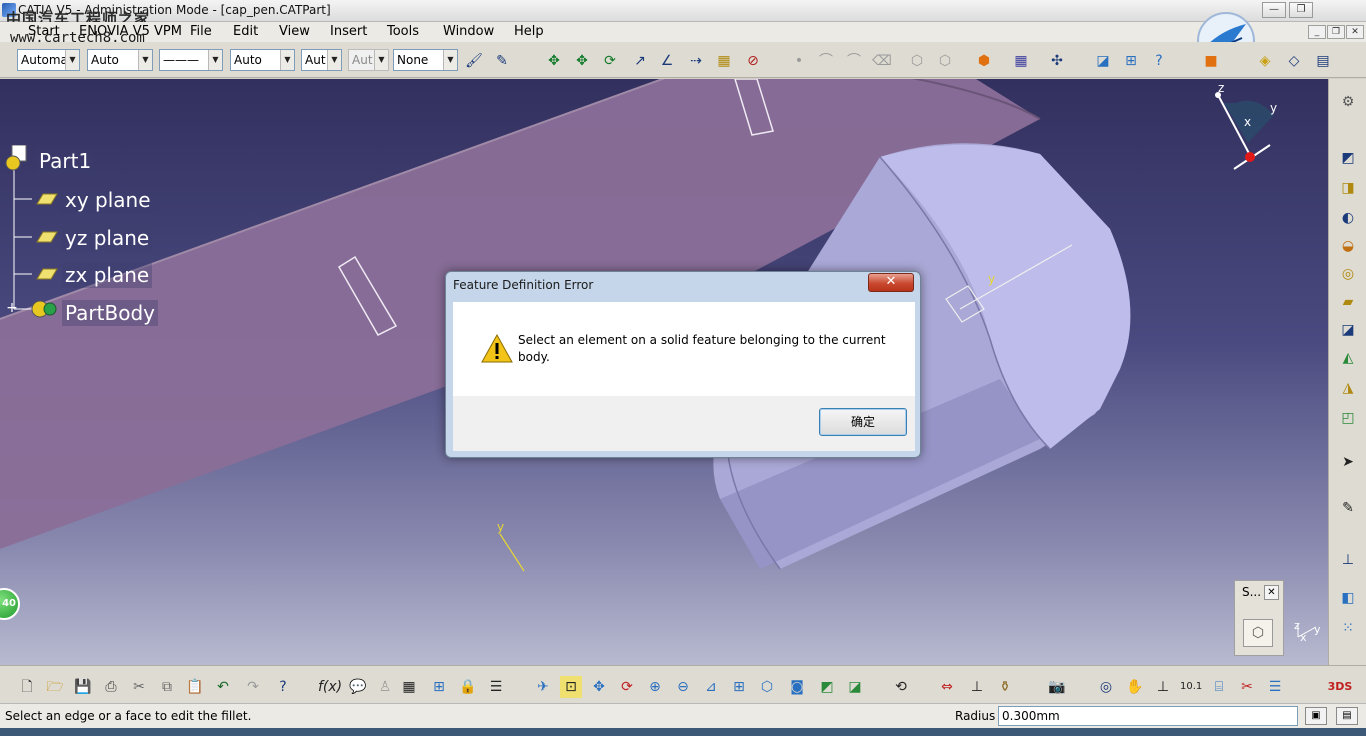 This screenshot has width=1366, height=736. I want to click on scale-icon: 10.1, so click(1191, 687).